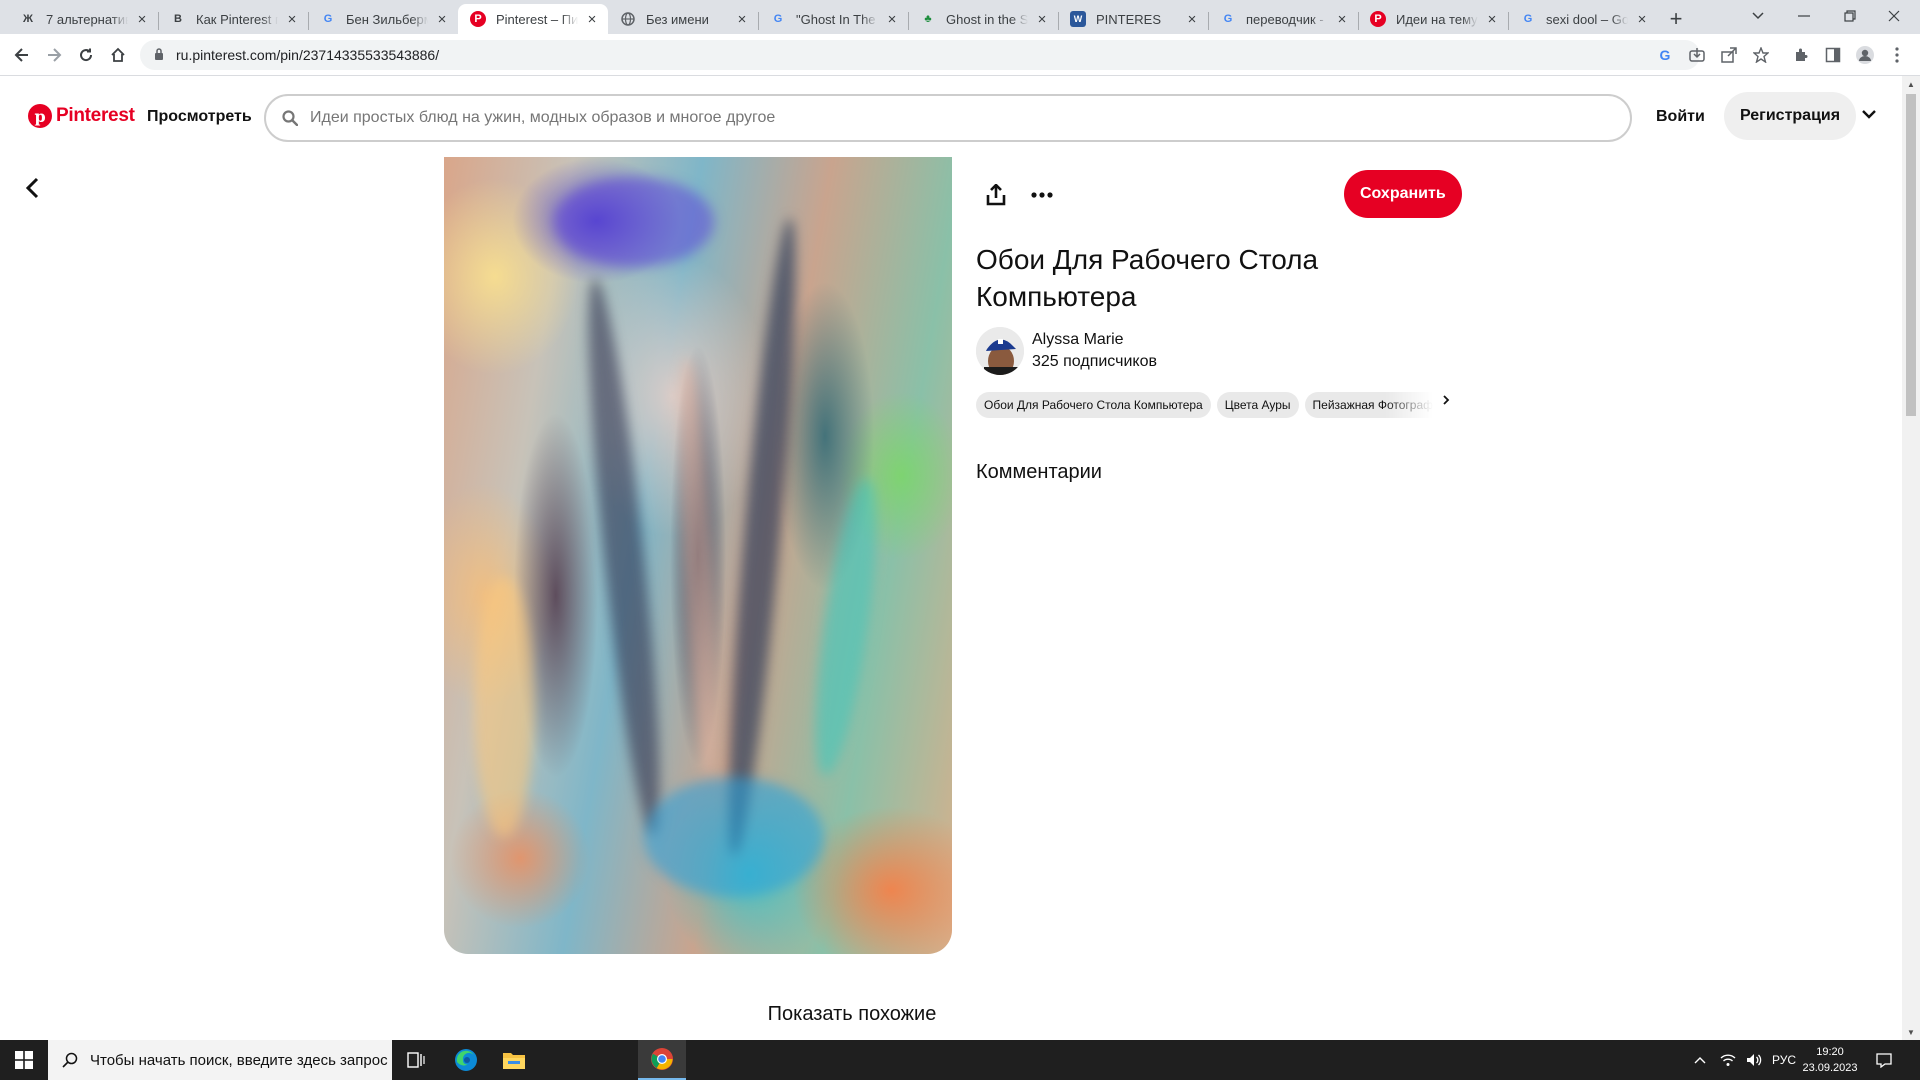 The width and height of the screenshot is (1920, 1080). Describe the element at coordinates (308, 55) in the screenshot. I see `url-text: ru.pinterest.com/pin/23714335533543886/` at that location.